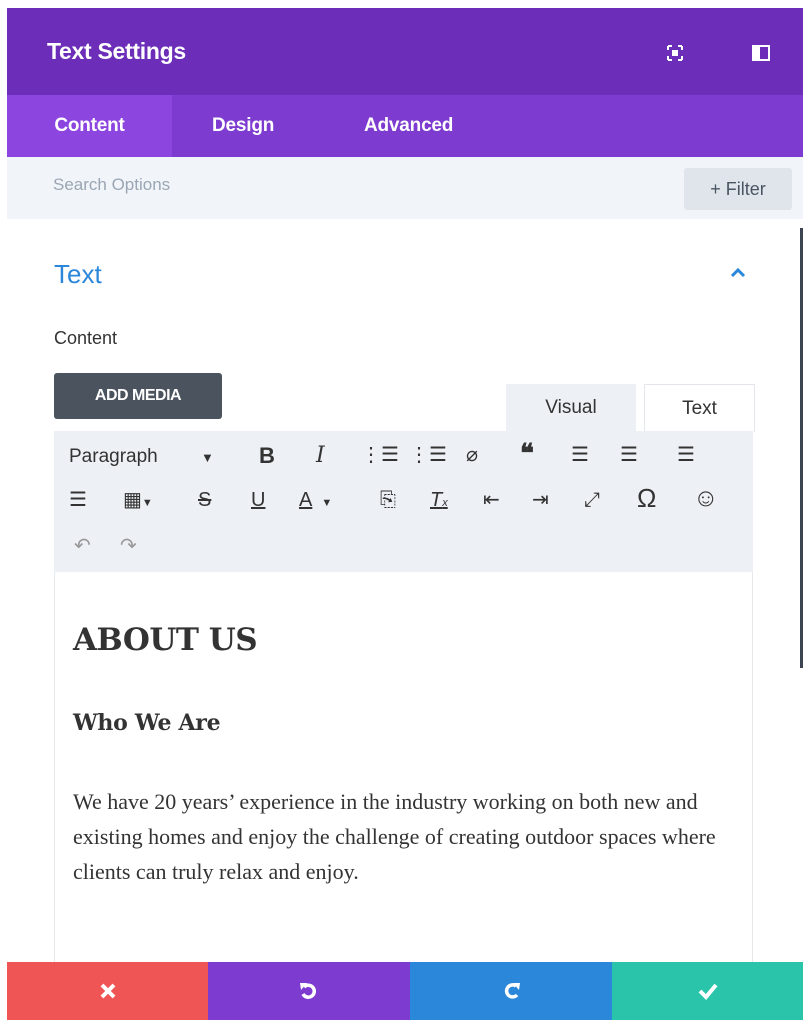  Describe the element at coordinates (571, 408) in the screenshot. I see `tab-visual: Visual` at that location.